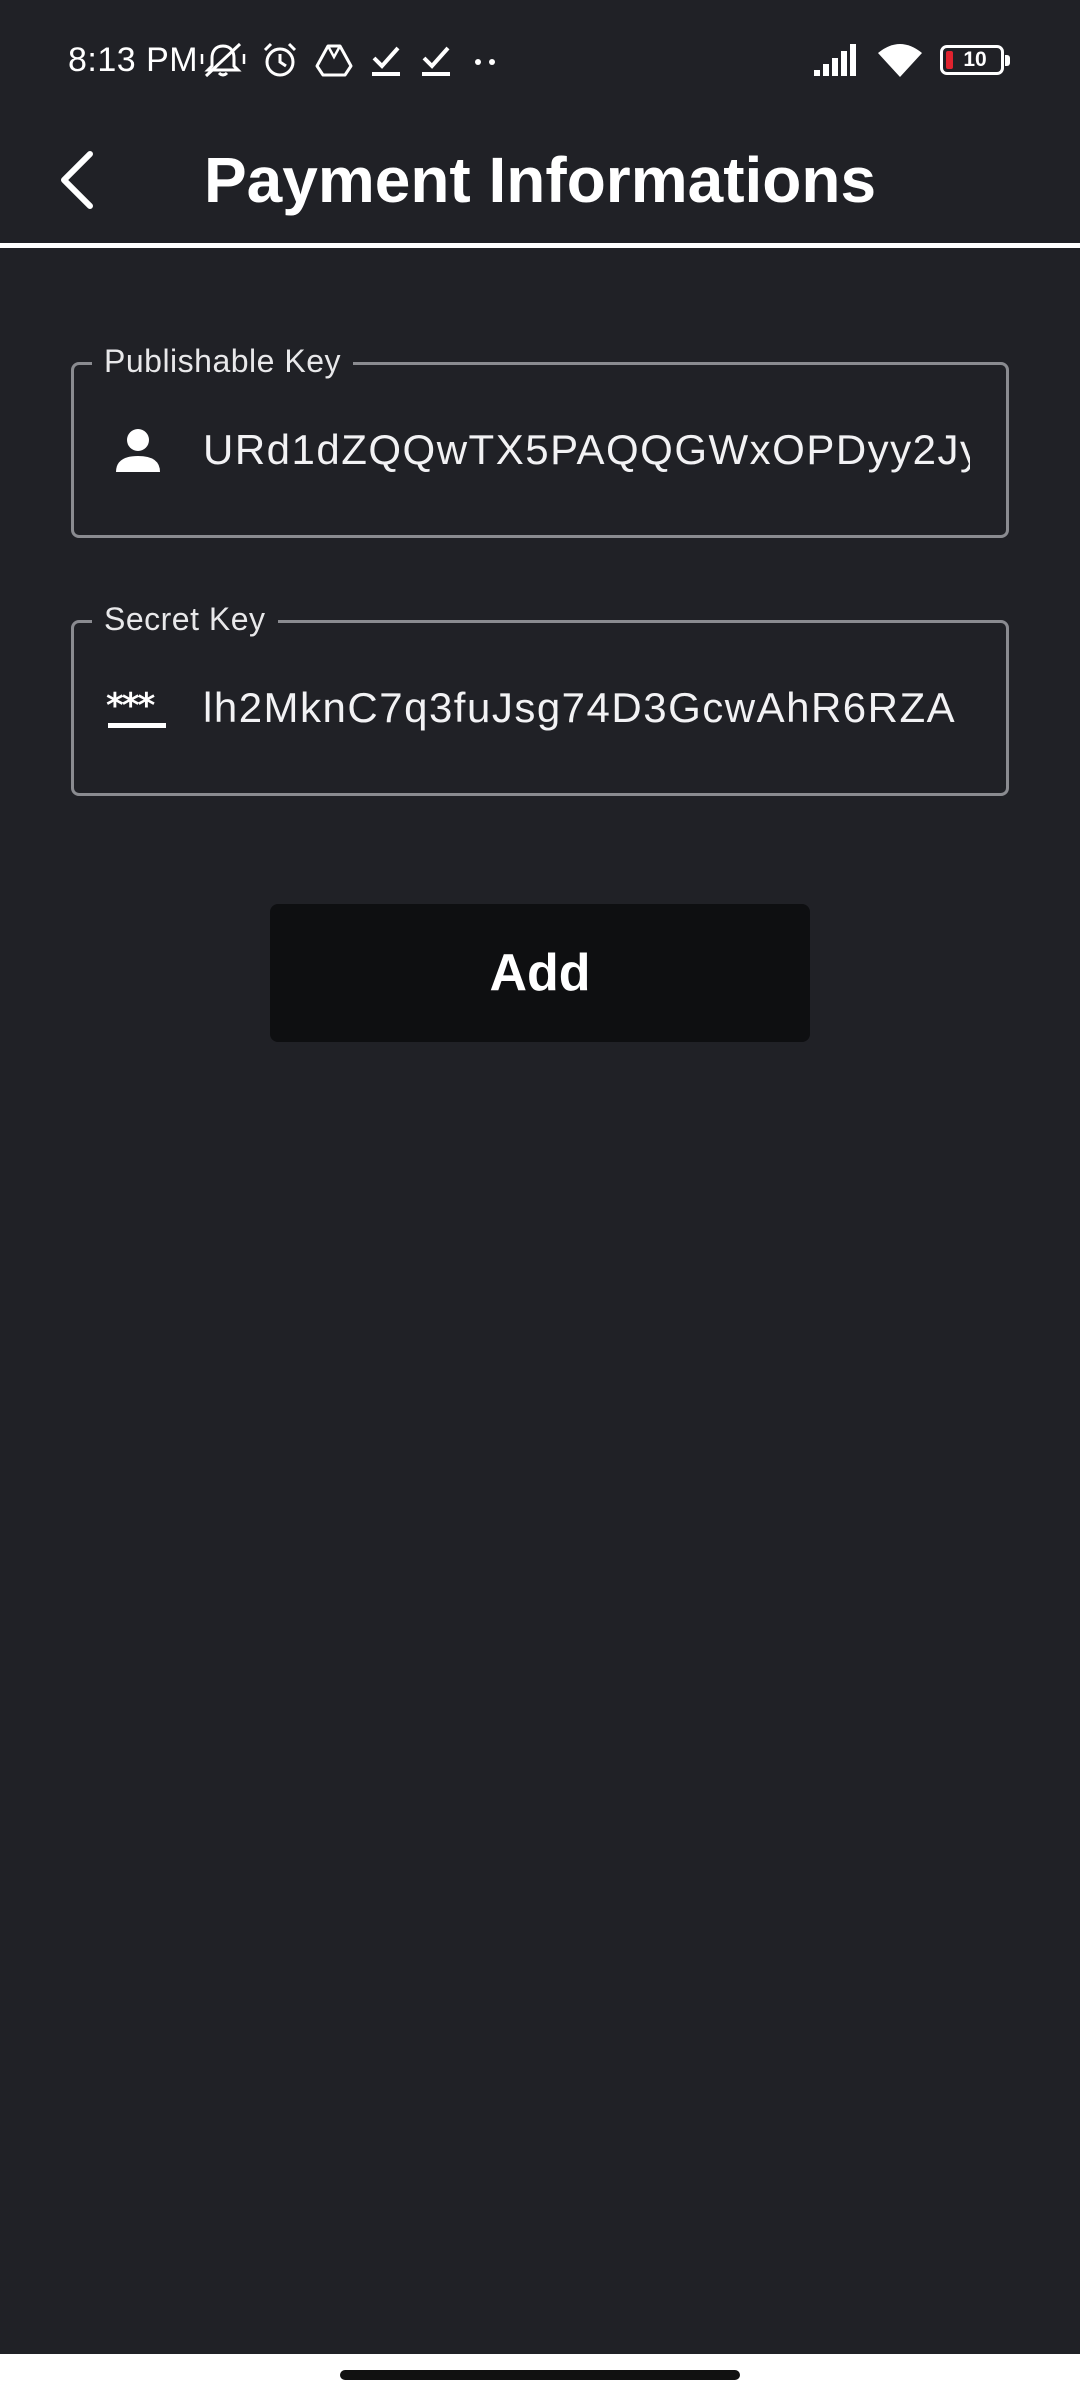  I want to click on mute-vibrate-icon, so click(223, 60).